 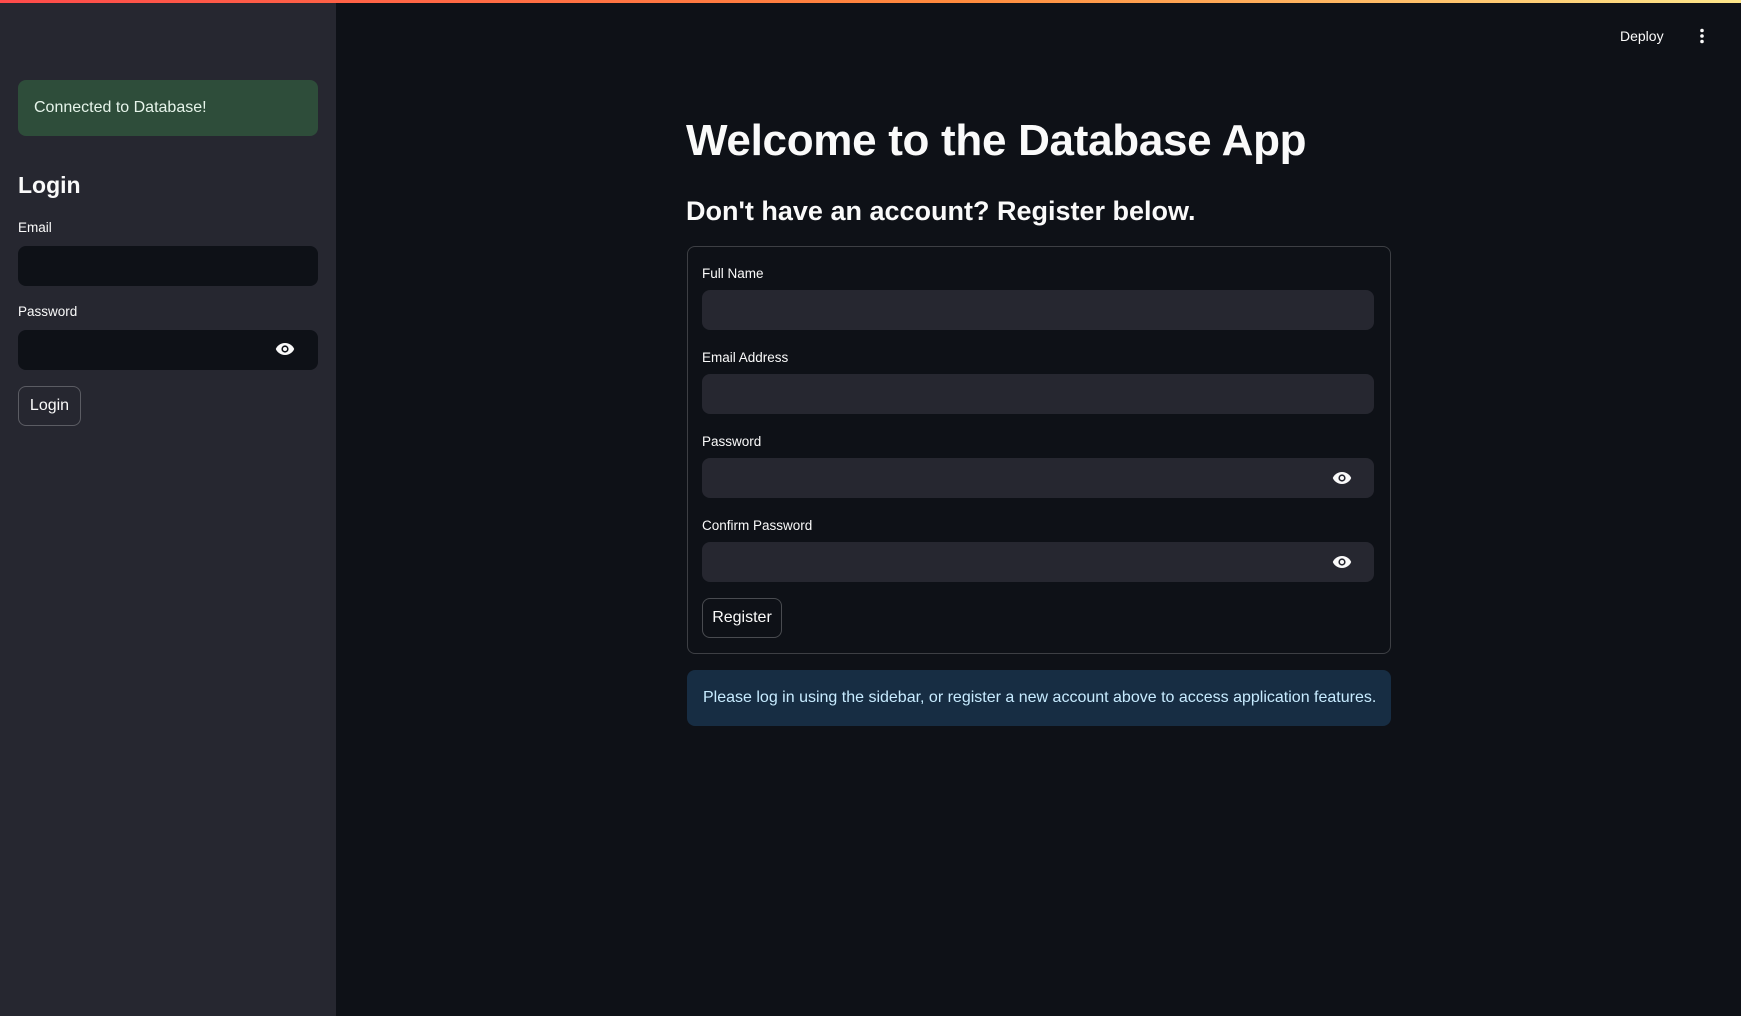 I want to click on login-heading: Login, so click(x=49, y=185).